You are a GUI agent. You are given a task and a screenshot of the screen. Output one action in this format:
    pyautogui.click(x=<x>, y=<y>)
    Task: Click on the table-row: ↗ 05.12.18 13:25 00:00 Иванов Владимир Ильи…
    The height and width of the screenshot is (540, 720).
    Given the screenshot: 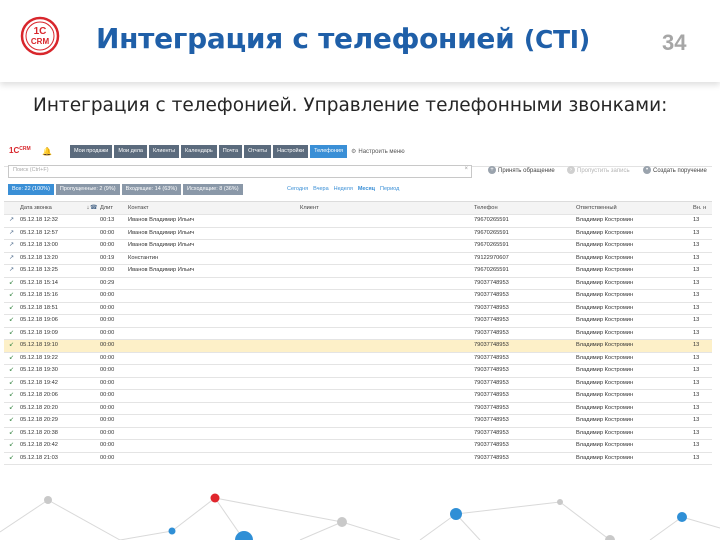 What is the action you would take?
    pyautogui.click(x=358, y=271)
    